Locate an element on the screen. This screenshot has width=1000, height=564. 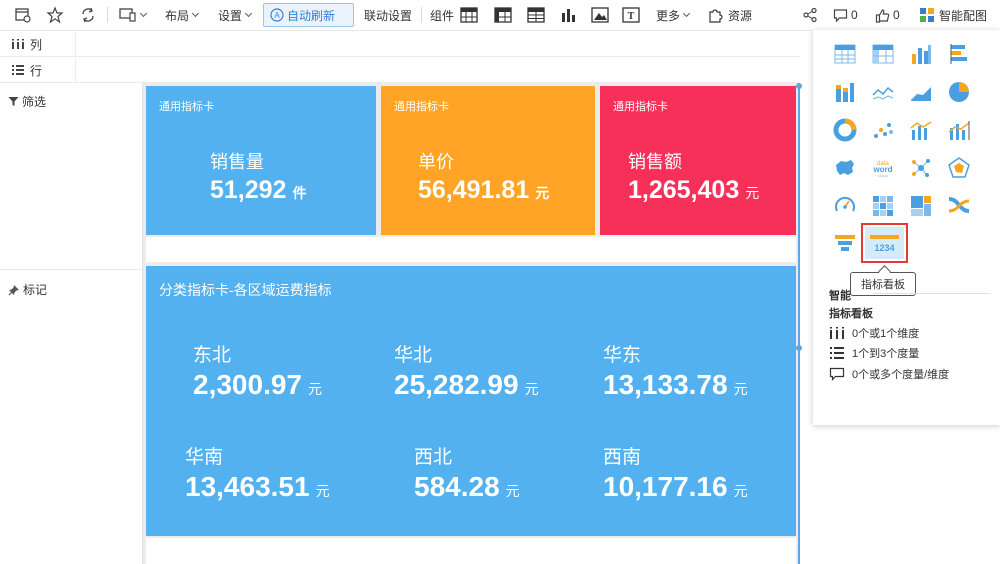
table-chart-icon is located at coordinates (845, 54).